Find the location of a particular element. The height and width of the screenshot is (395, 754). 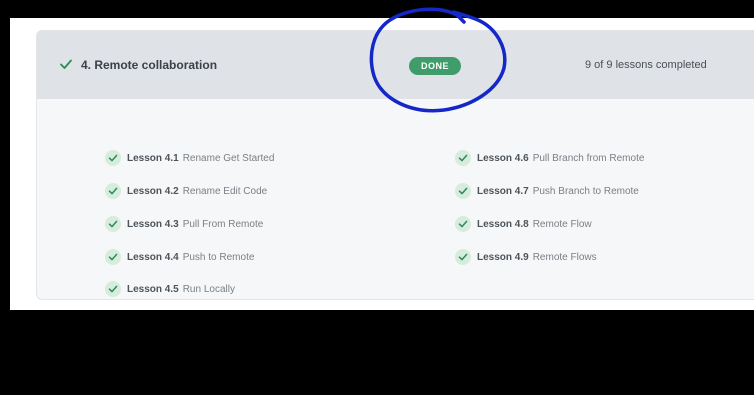

lesson-item: Lesson 4.8 Remote Flow is located at coordinates (523, 224).